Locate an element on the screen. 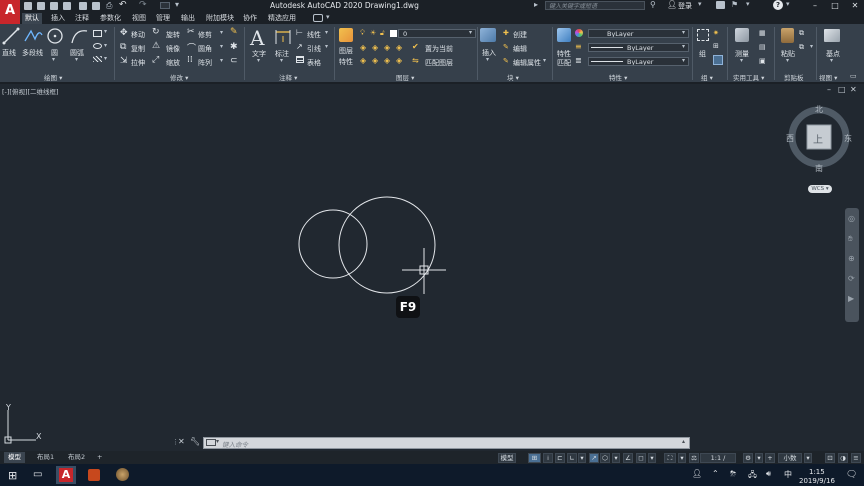 The height and width of the screenshot is (486, 864). polyline-icon is located at coordinates (33, 36).